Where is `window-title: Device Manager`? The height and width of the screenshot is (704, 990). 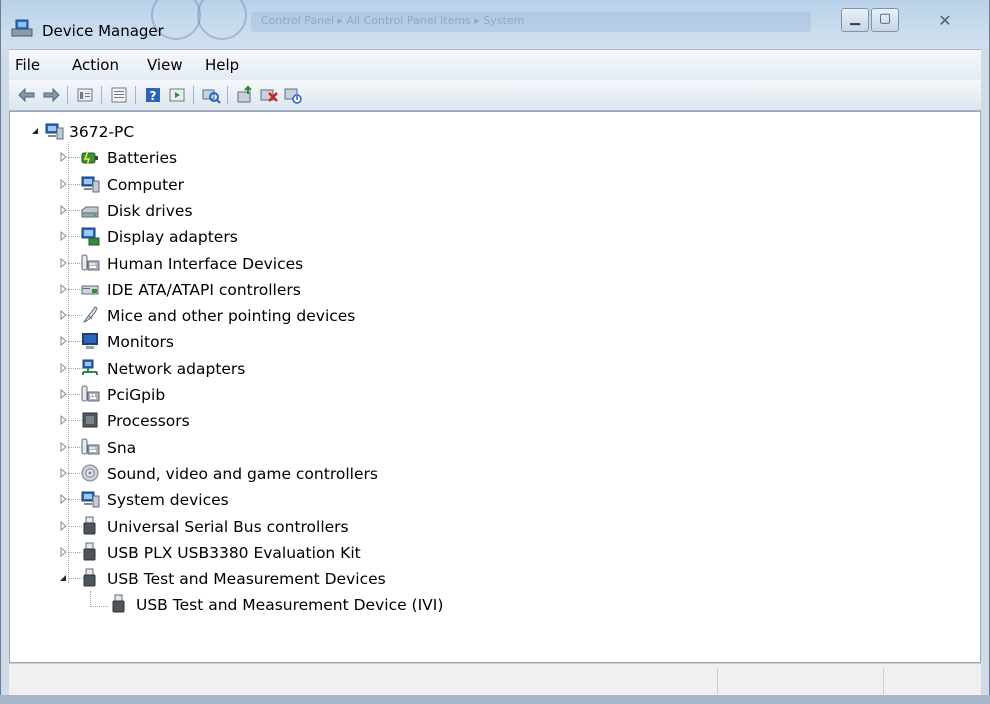 window-title: Device Manager is located at coordinates (103, 31).